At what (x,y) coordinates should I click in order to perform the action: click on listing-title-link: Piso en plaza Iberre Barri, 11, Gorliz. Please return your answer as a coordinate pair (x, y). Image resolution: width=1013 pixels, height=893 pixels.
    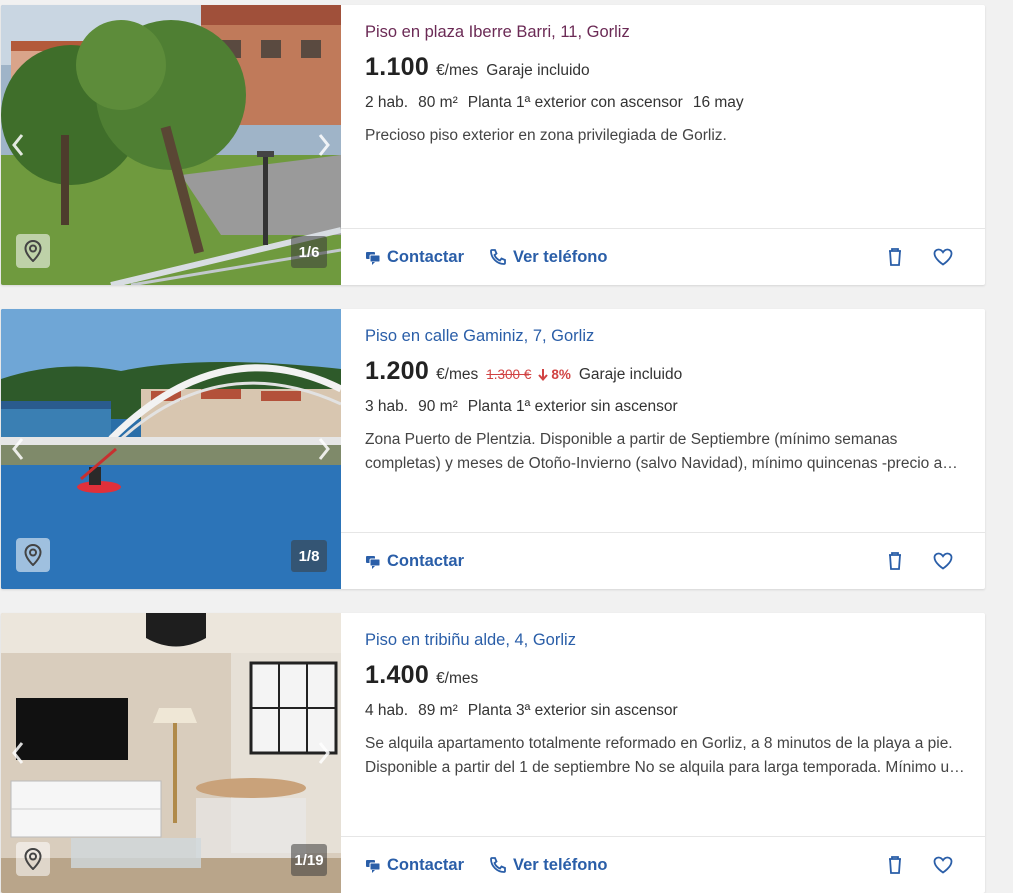
    Looking at the image, I should click on (497, 32).